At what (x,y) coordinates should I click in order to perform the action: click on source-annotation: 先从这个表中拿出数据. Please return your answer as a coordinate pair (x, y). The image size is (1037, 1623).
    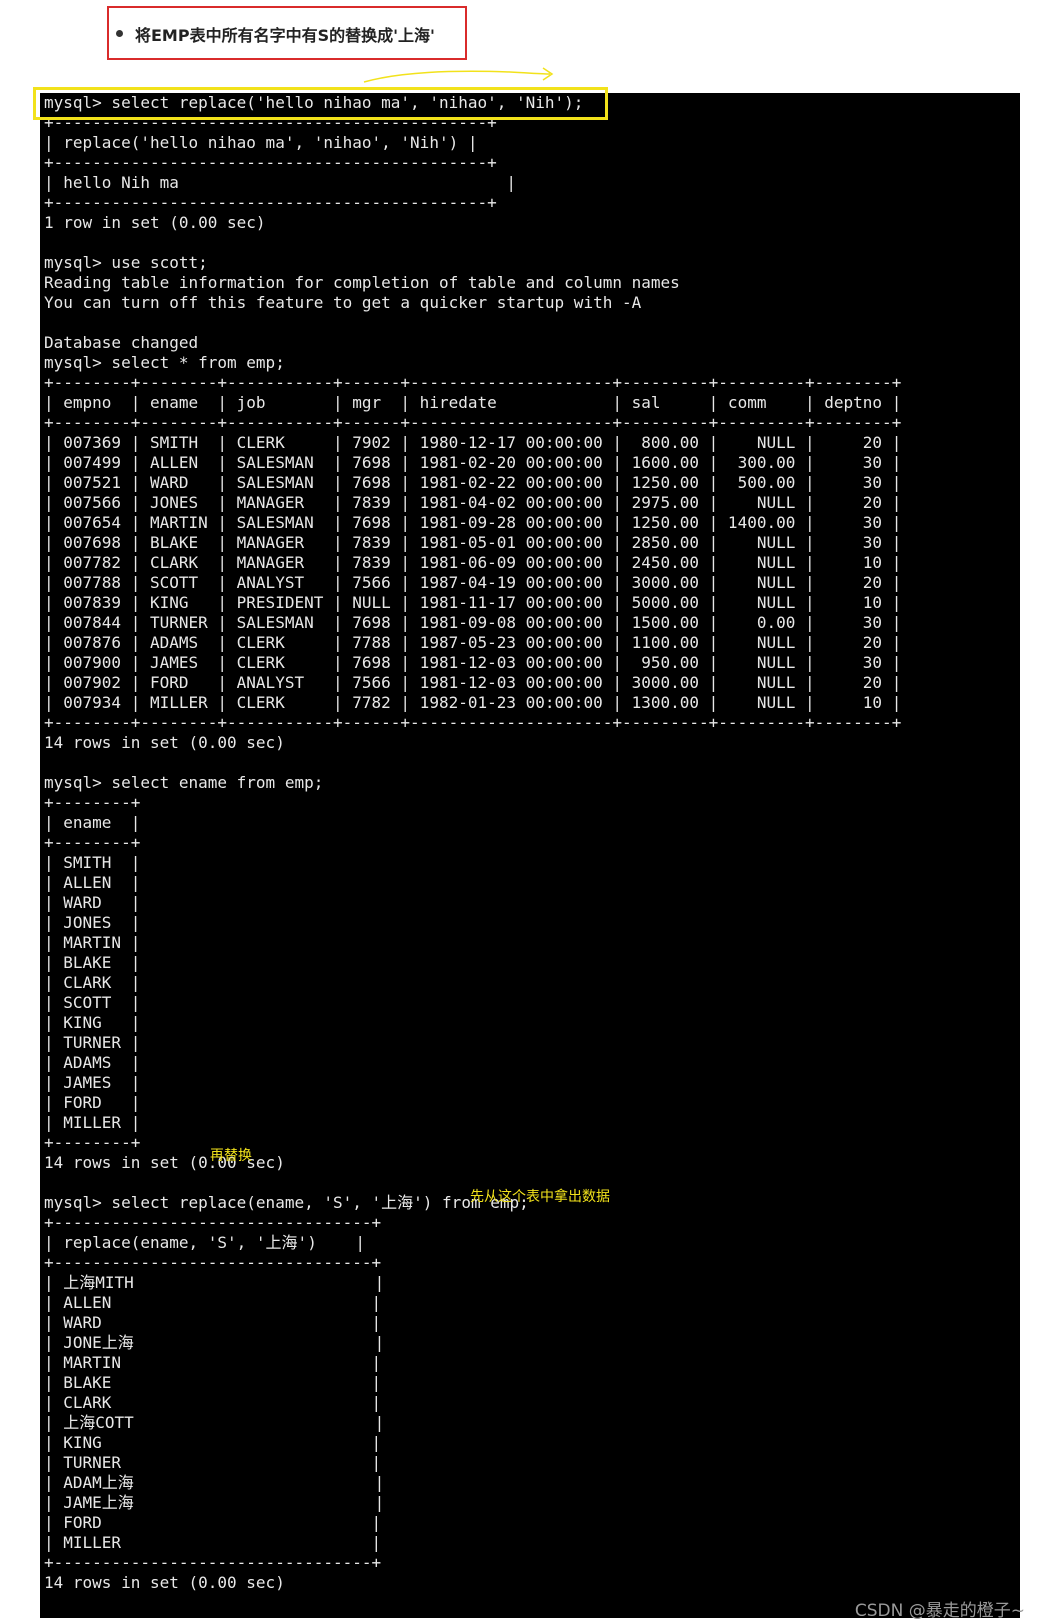
    Looking at the image, I should click on (540, 1197).